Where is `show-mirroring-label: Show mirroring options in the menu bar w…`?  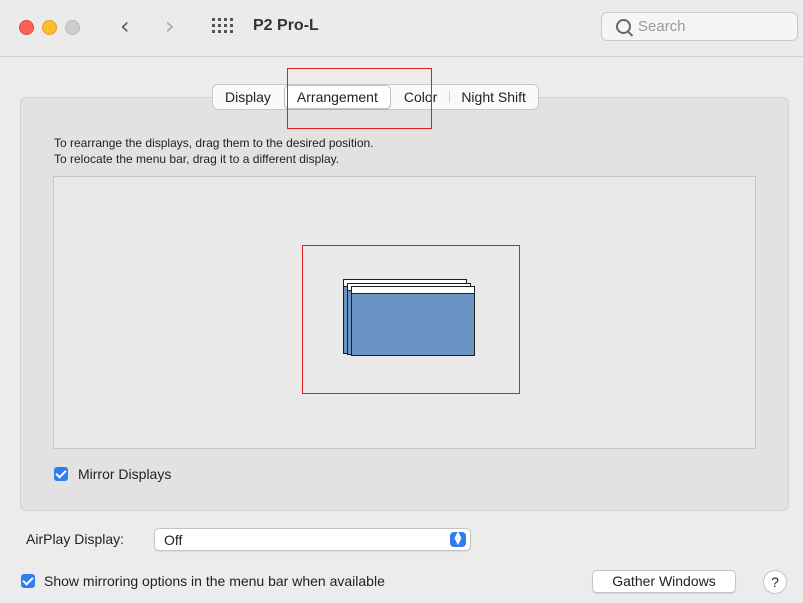
show-mirroring-label: Show mirroring options in the menu bar w… is located at coordinates (214, 581).